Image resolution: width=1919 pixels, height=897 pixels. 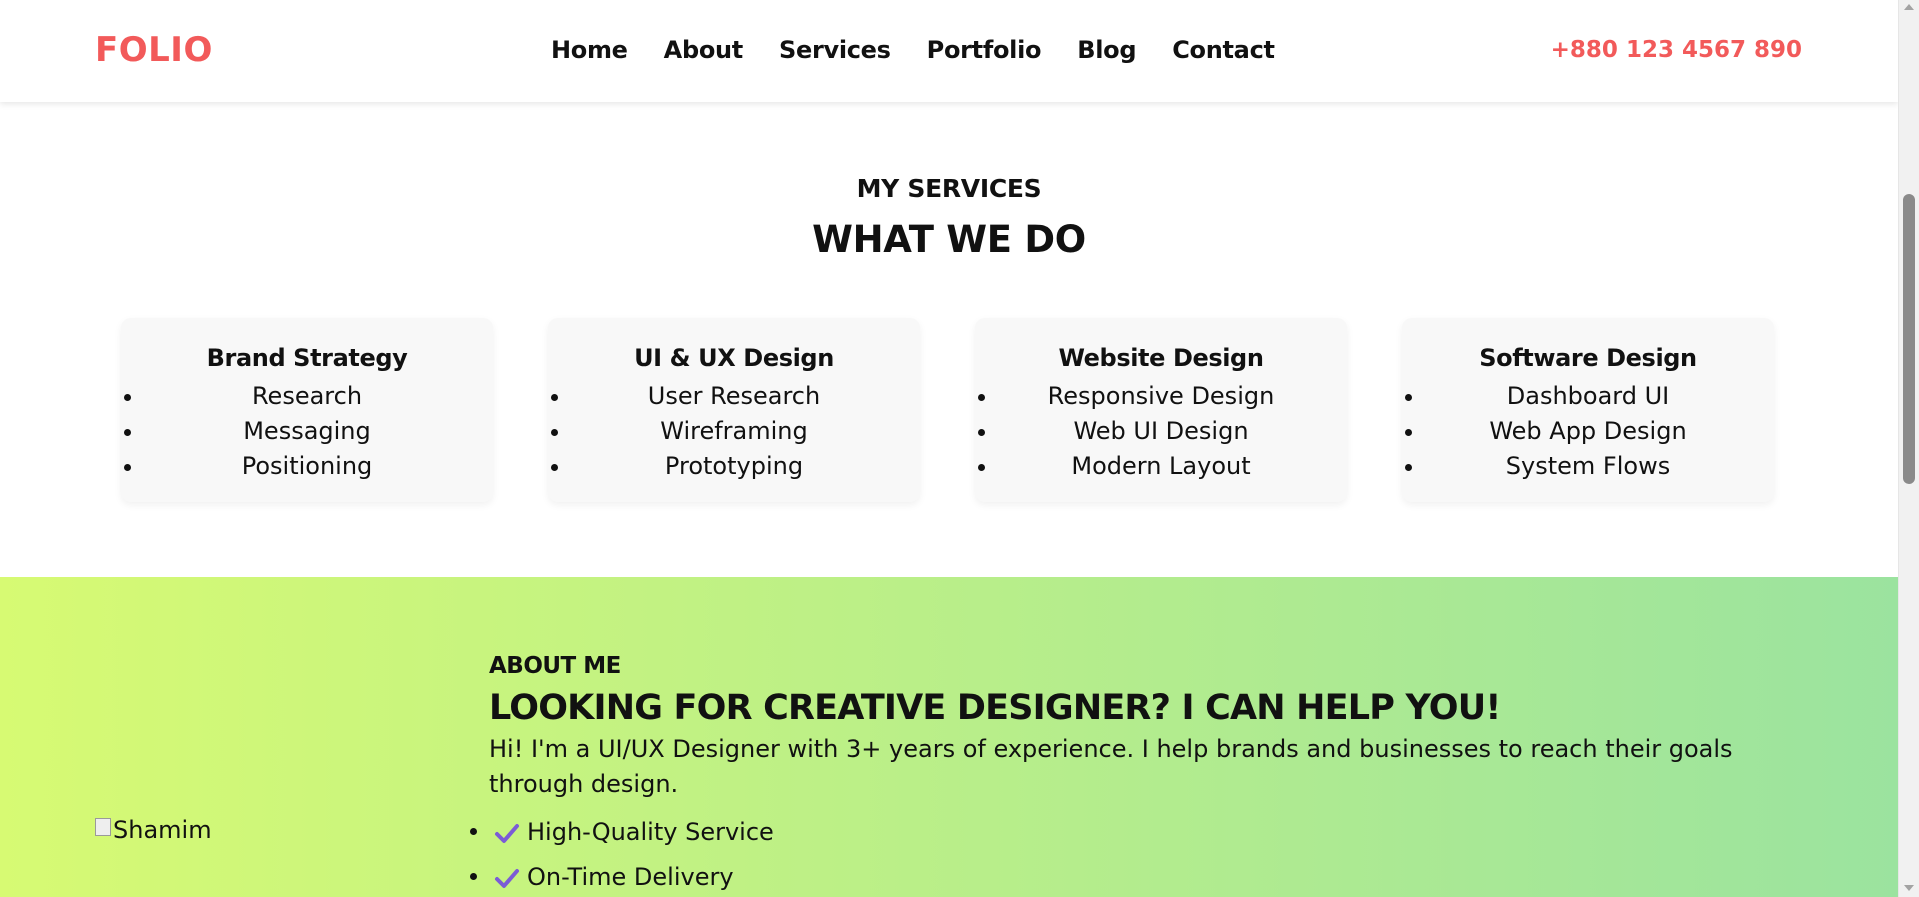 I want to click on feature-label: On-Time Delivery, so click(x=630, y=877).